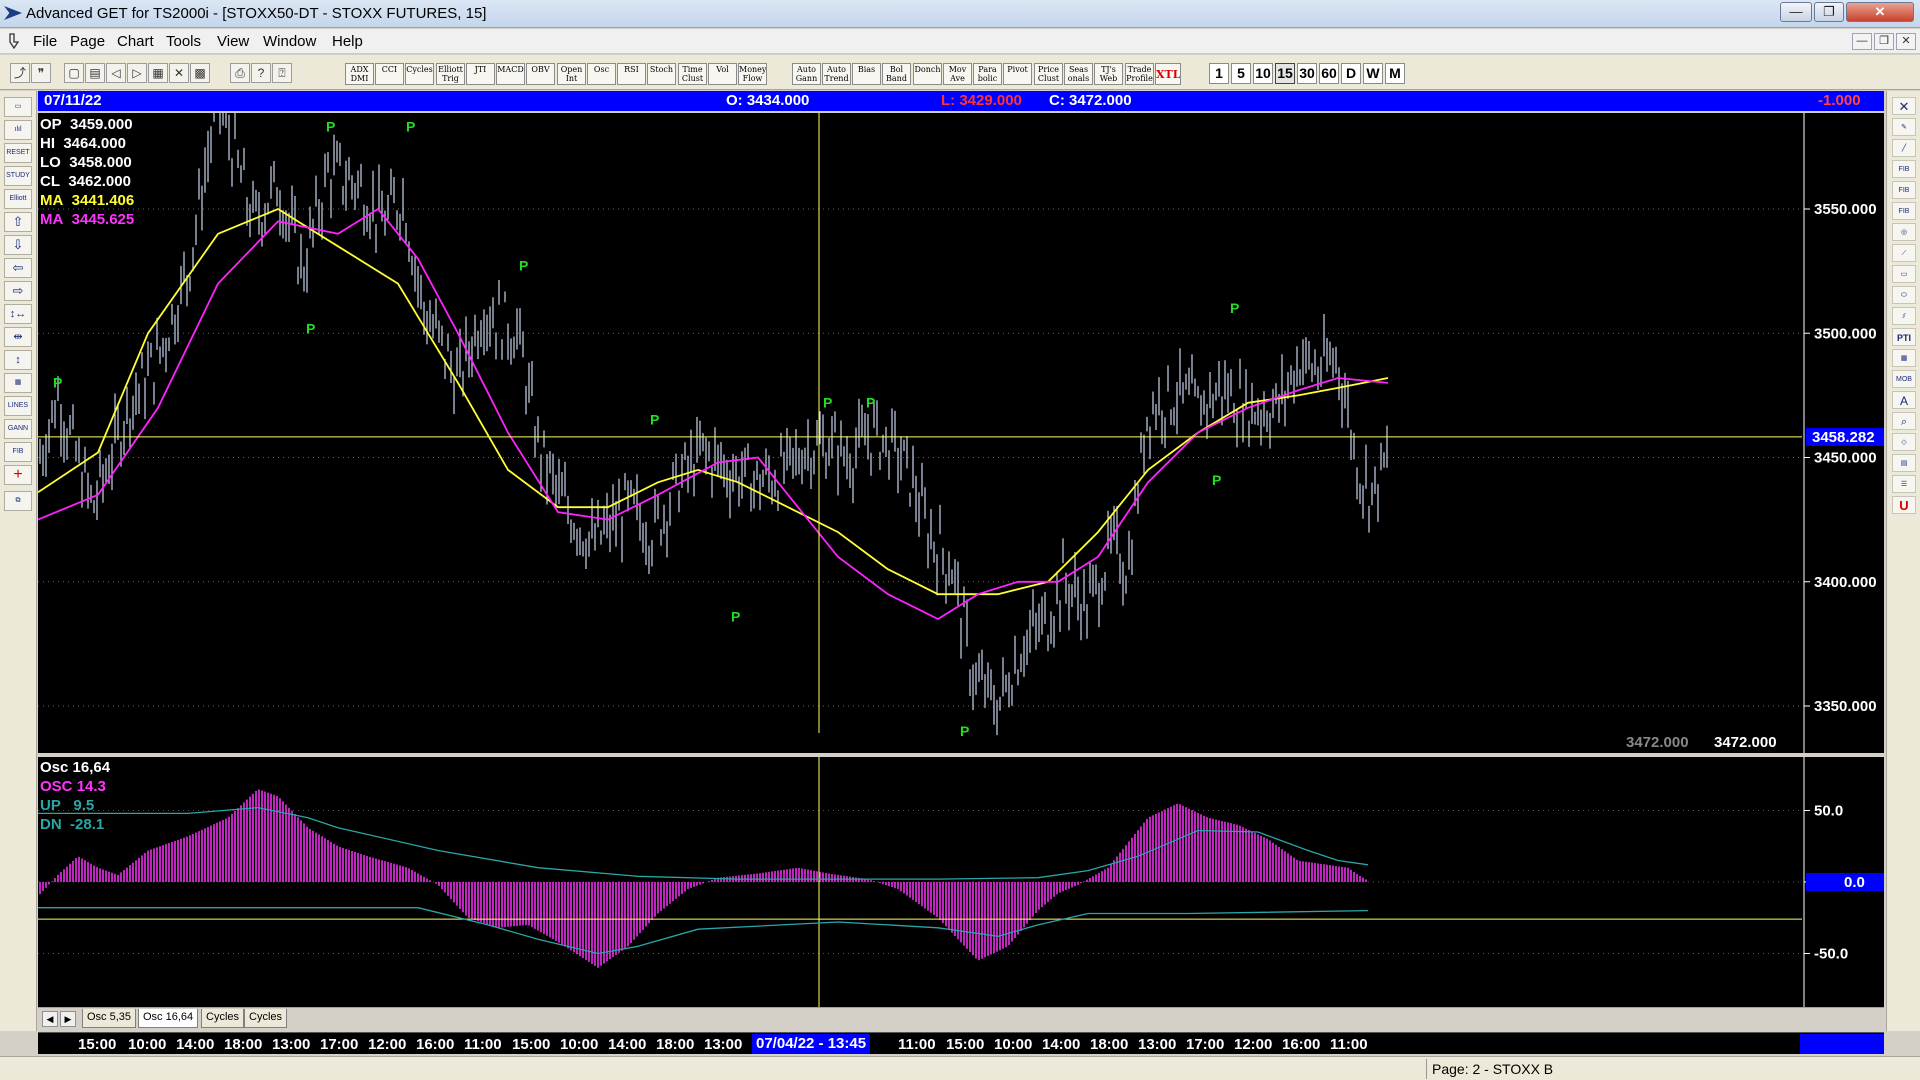  I want to click on study-button-mov-ave: Mov Ave, so click(957, 74).